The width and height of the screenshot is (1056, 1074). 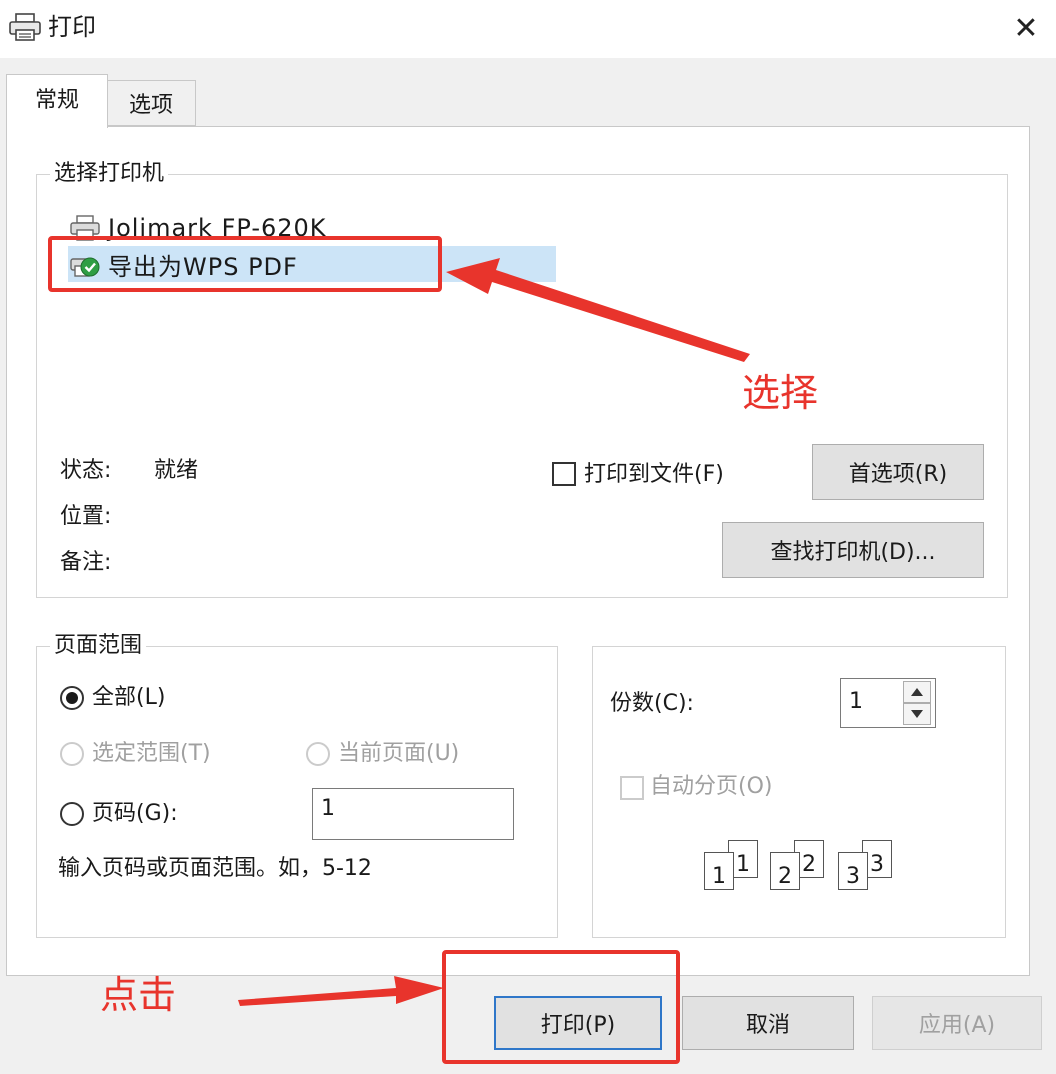 I want to click on click-arrow-annotation, so click(x=341, y=991).